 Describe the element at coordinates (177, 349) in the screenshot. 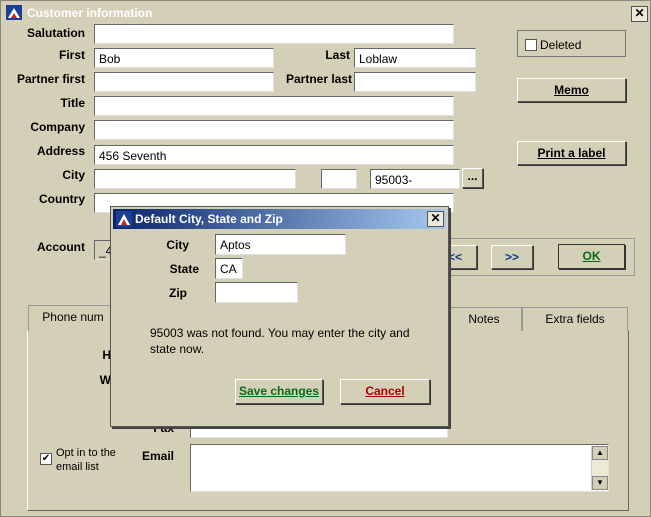

I see `dialog-message-line2: state now.` at that location.